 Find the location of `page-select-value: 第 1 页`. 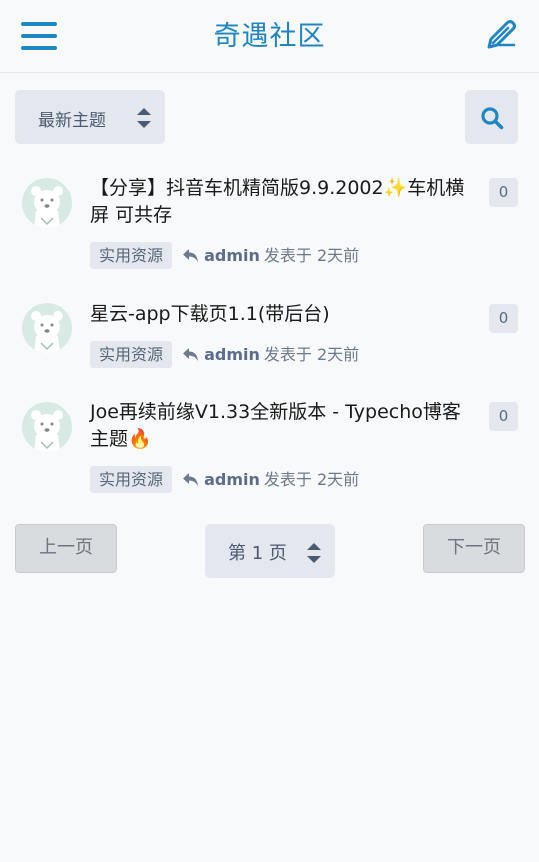

page-select-value: 第 1 页 is located at coordinates (257, 553).